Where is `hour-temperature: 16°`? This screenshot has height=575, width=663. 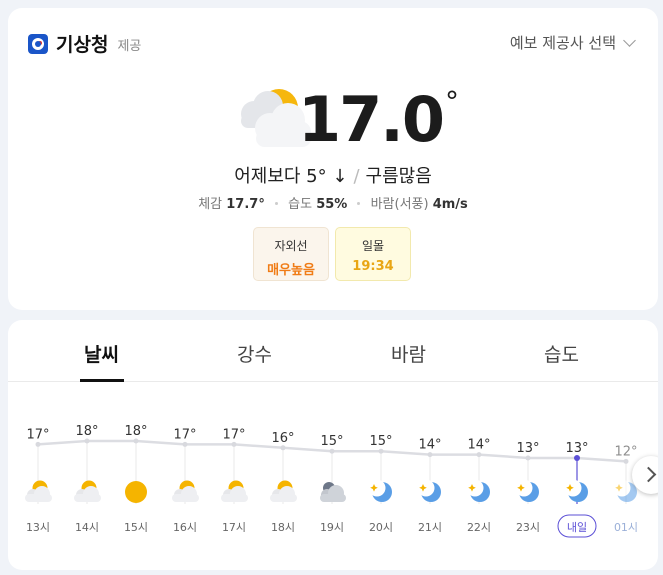
hour-temperature: 16° is located at coordinates (282, 438).